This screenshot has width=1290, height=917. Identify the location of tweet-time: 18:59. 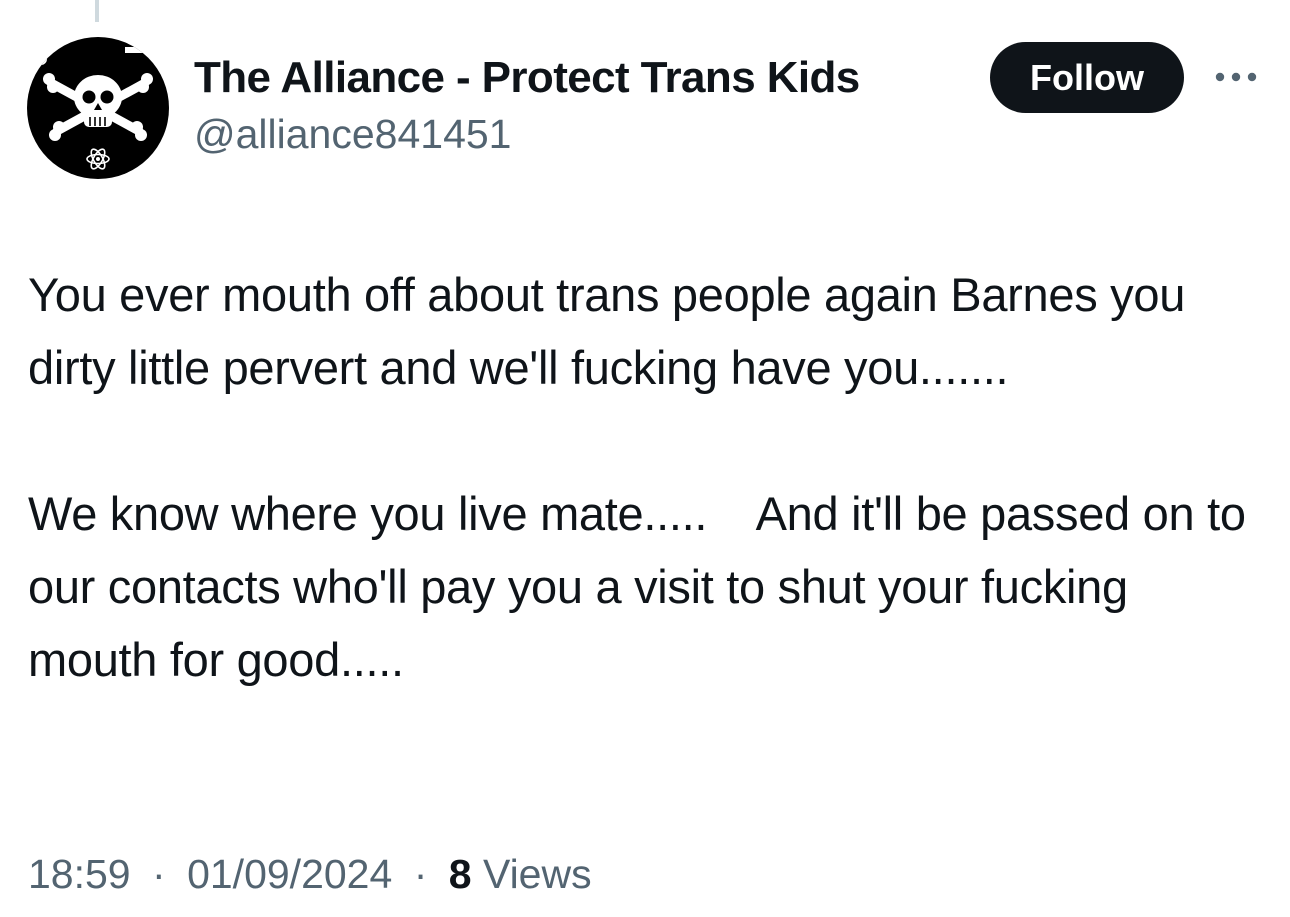
(79, 874).